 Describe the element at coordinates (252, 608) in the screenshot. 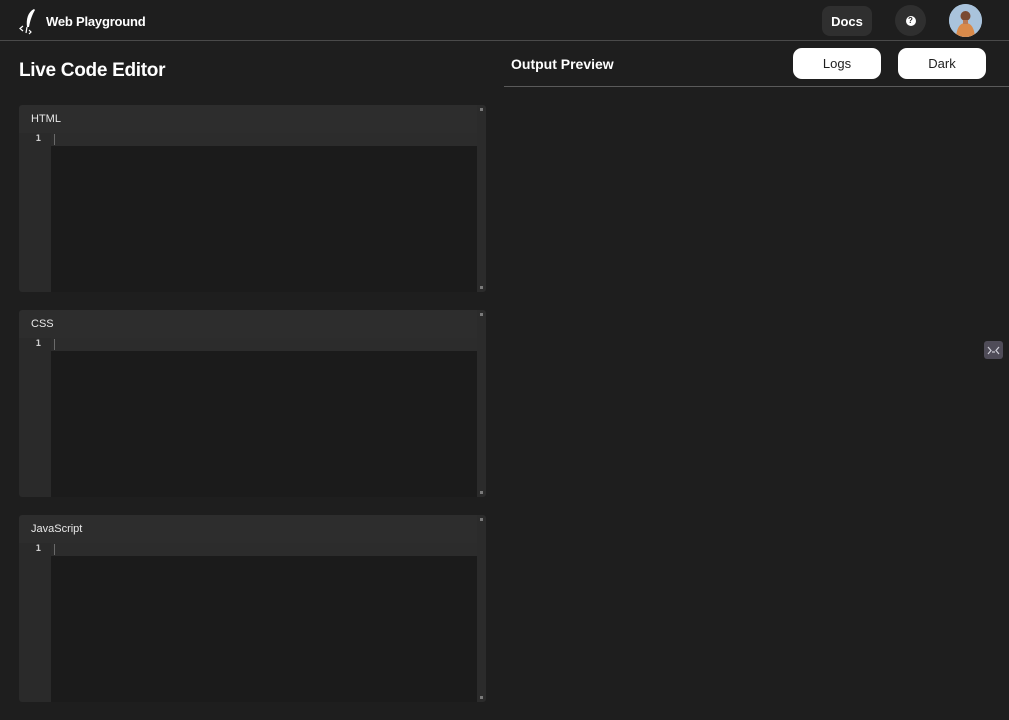

I see `javascript-editor: JavaScript 1` at that location.